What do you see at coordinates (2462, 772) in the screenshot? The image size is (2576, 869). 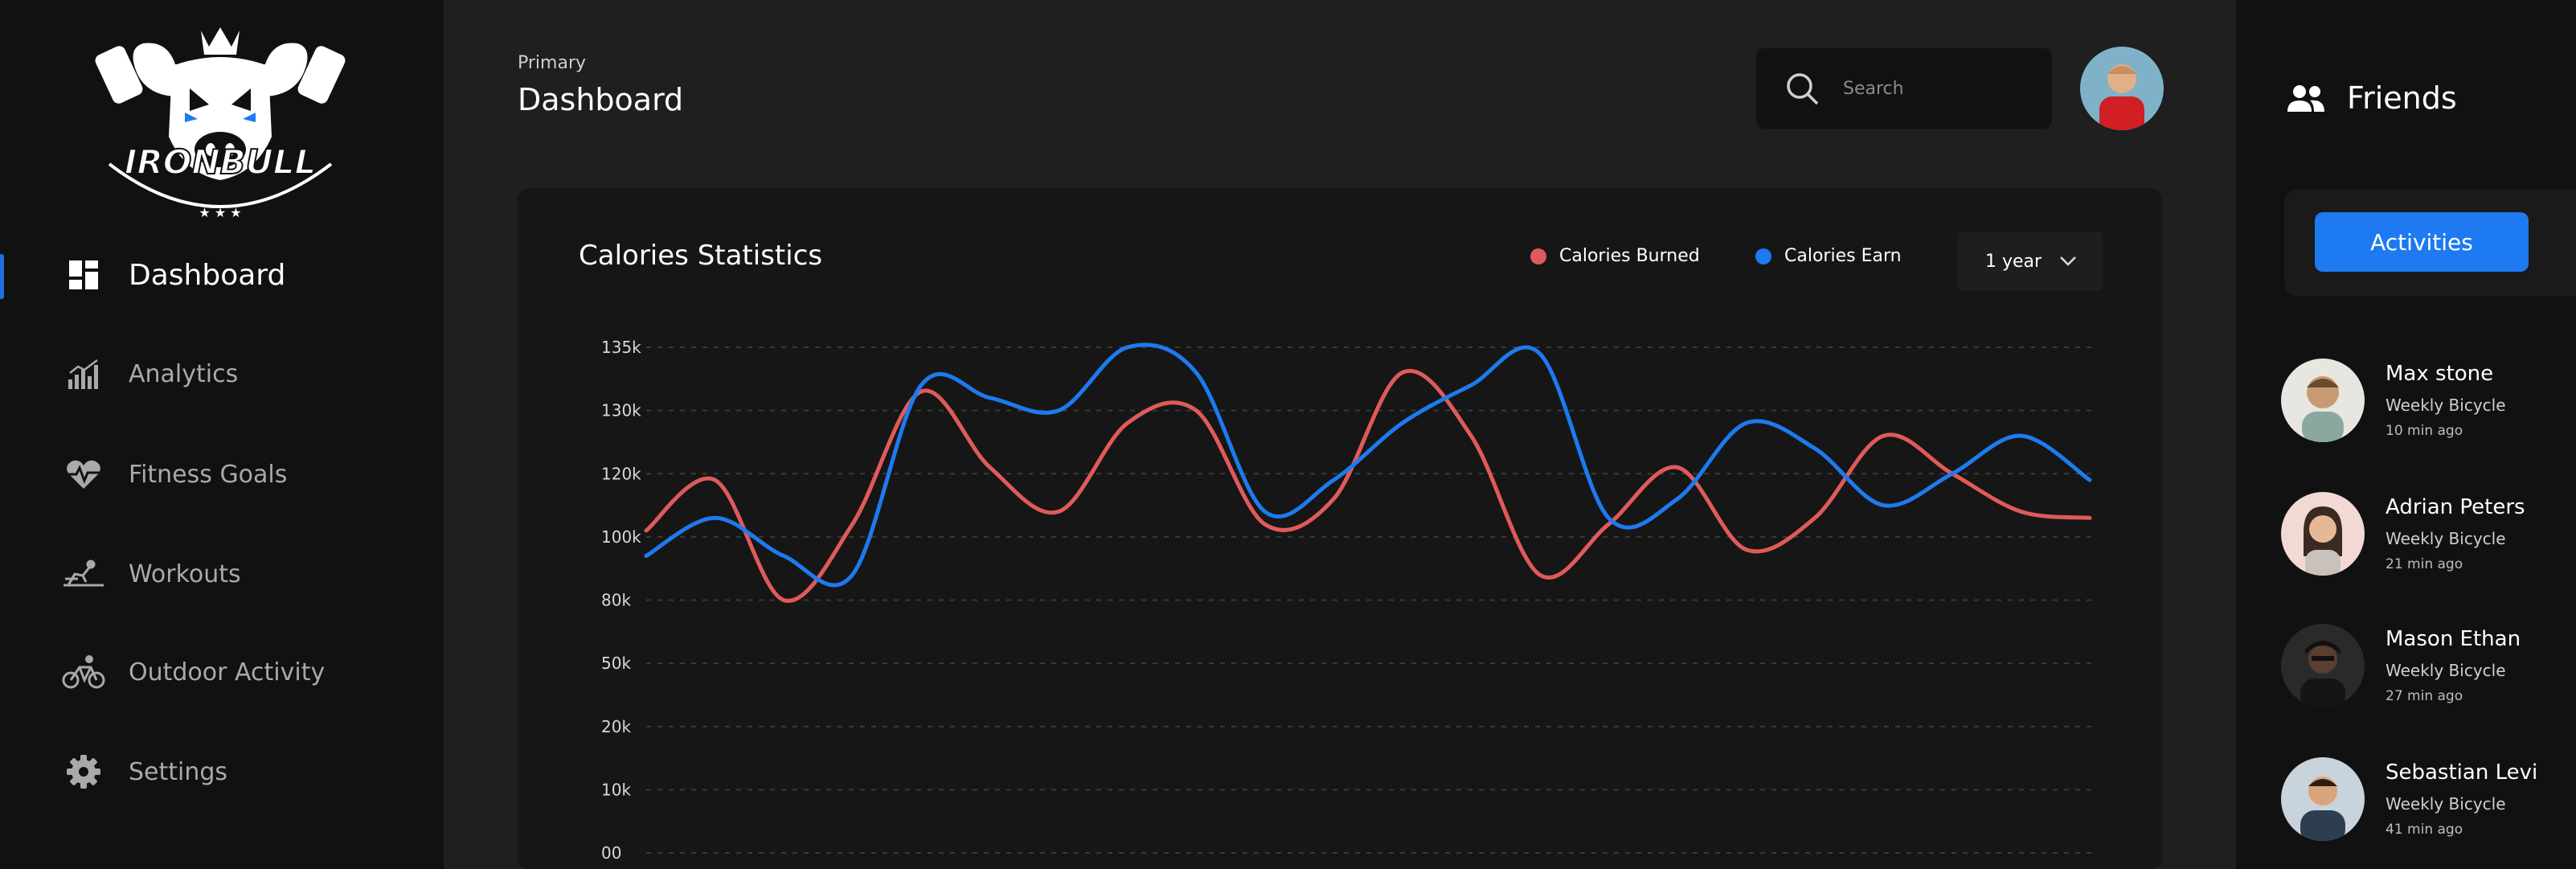 I see `friend-name: Sebastian Levi` at bounding box center [2462, 772].